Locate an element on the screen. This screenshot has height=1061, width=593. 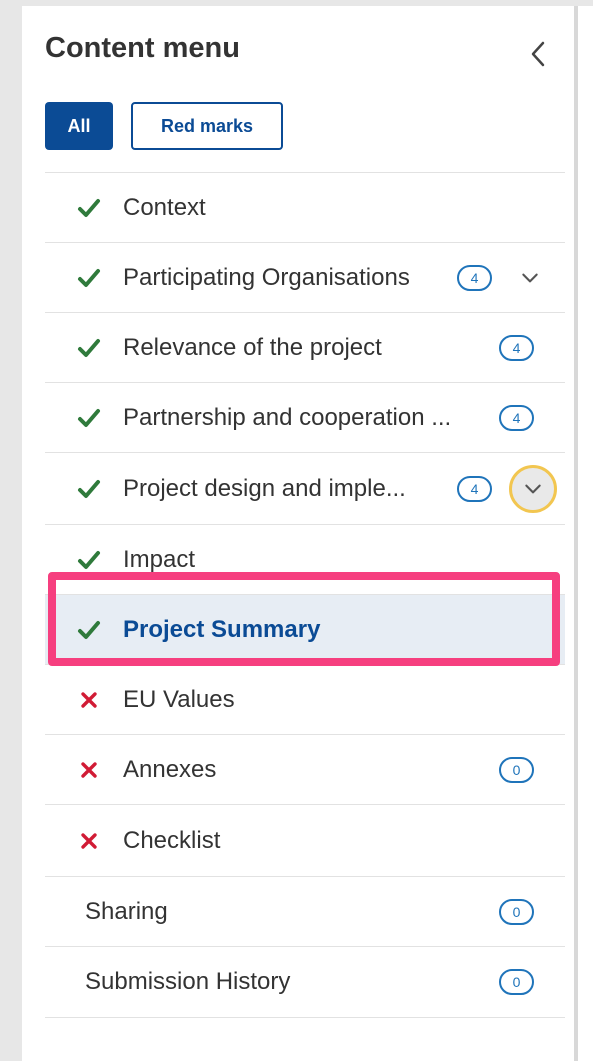
menu-item-partnership-and-cooperation: Partnership and cooperation ... 4 is located at coordinates (305, 417).